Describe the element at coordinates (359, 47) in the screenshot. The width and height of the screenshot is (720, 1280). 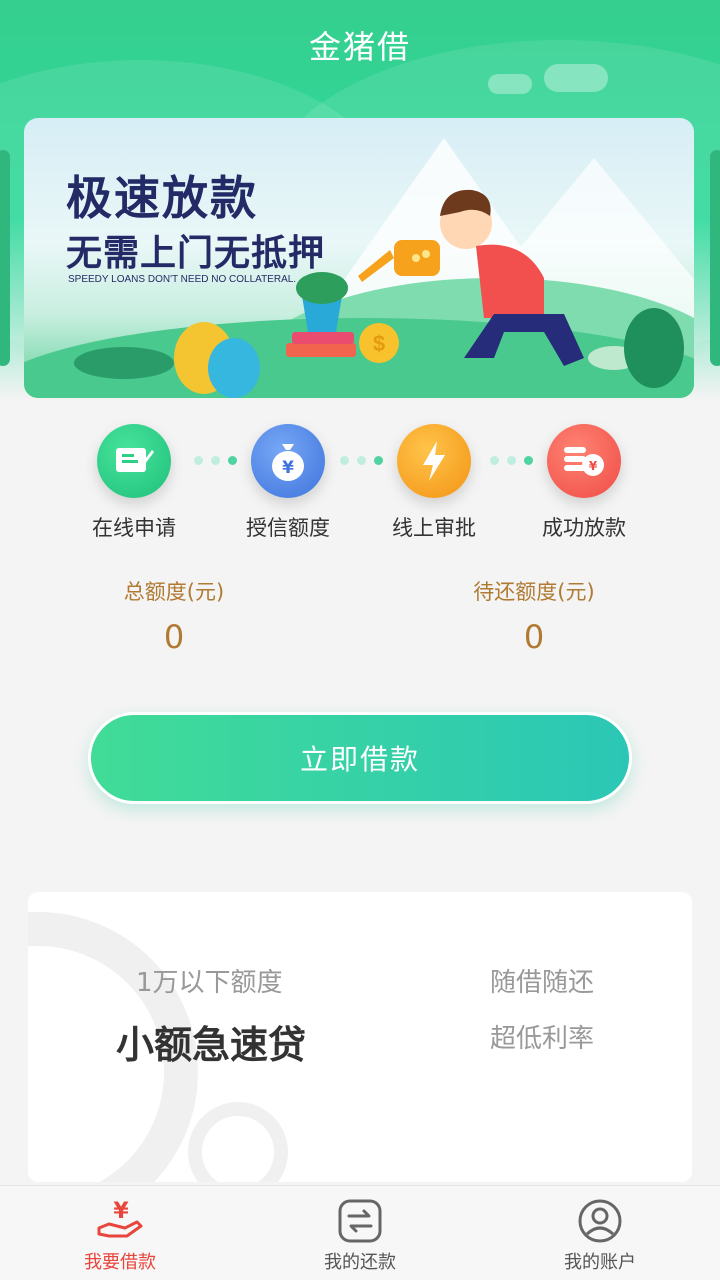
I see `page-title: 金猪借` at that location.